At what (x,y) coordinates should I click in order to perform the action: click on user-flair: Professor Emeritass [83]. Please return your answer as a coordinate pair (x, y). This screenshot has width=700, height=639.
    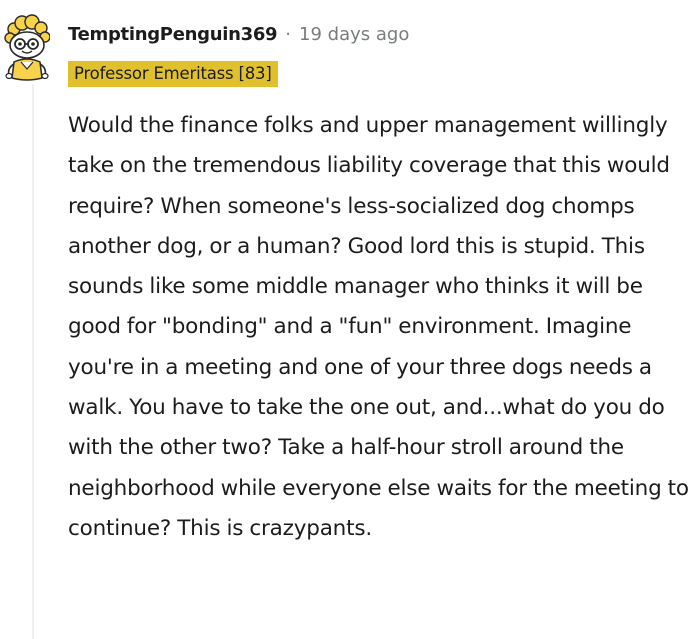
    Looking at the image, I should click on (173, 74).